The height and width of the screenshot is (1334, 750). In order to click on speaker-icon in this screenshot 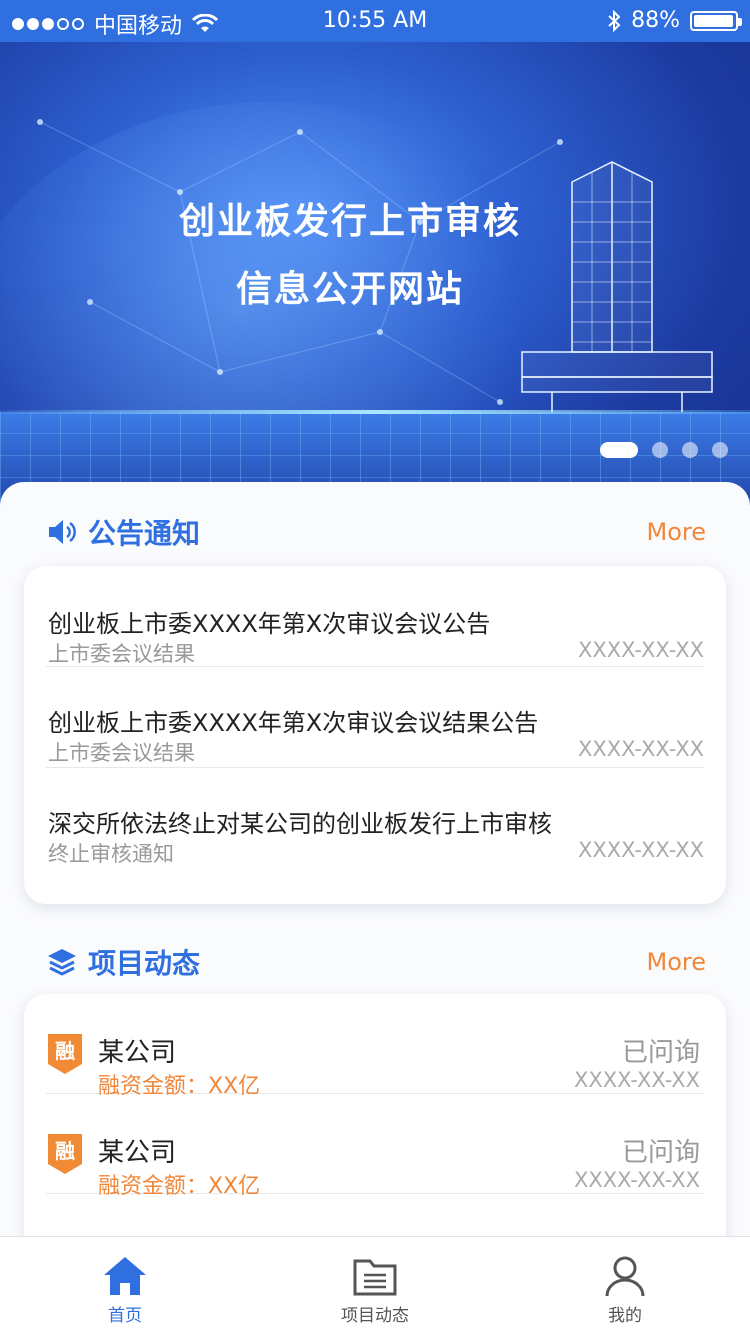, I will do `click(62, 532)`.